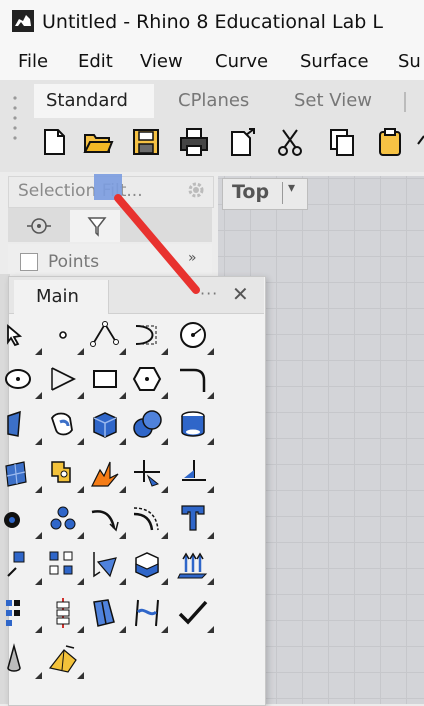 This screenshot has height=706, width=424. What do you see at coordinates (195, 380) in the screenshot?
I see `fillet-curves-icon` at bounding box center [195, 380].